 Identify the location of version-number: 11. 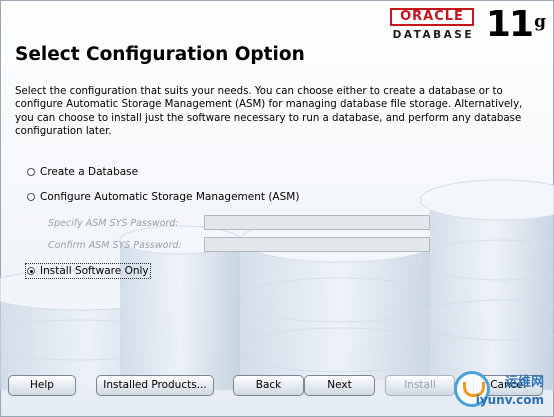
(509, 24).